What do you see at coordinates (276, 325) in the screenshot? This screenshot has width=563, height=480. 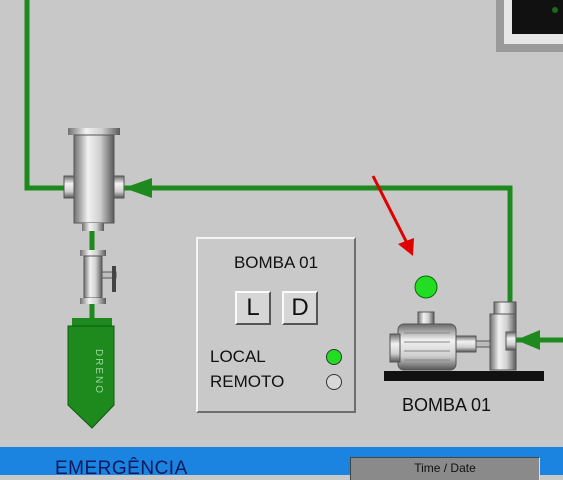 I see `pump-control-panel: BOMBA 01 L D LOCAL REMOTO` at bounding box center [276, 325].